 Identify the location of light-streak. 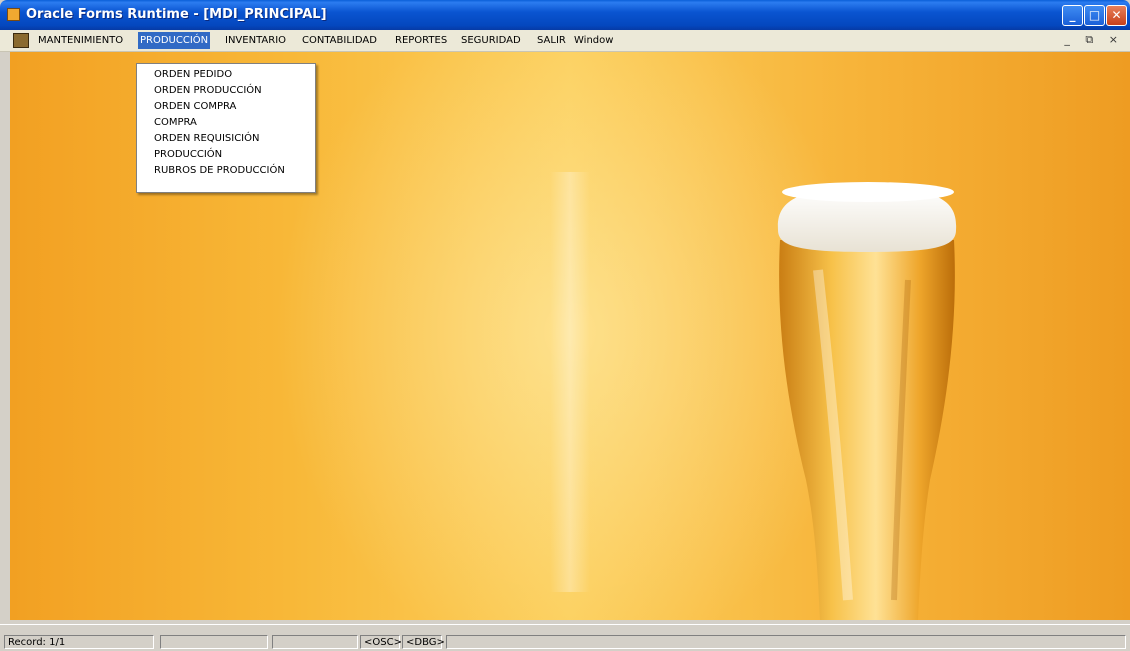
(570, 382).